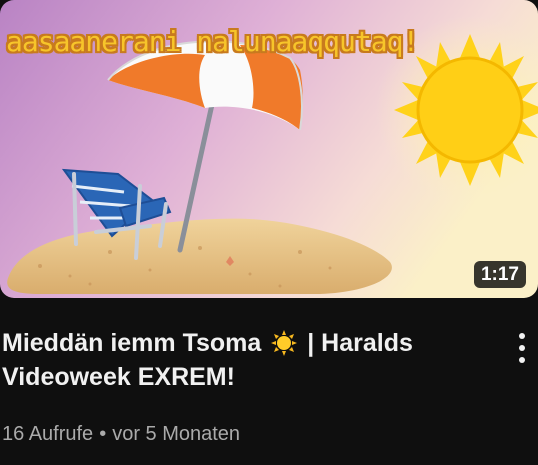  I want to click on view-count: 16 Aufrufe, so click(48, 434).